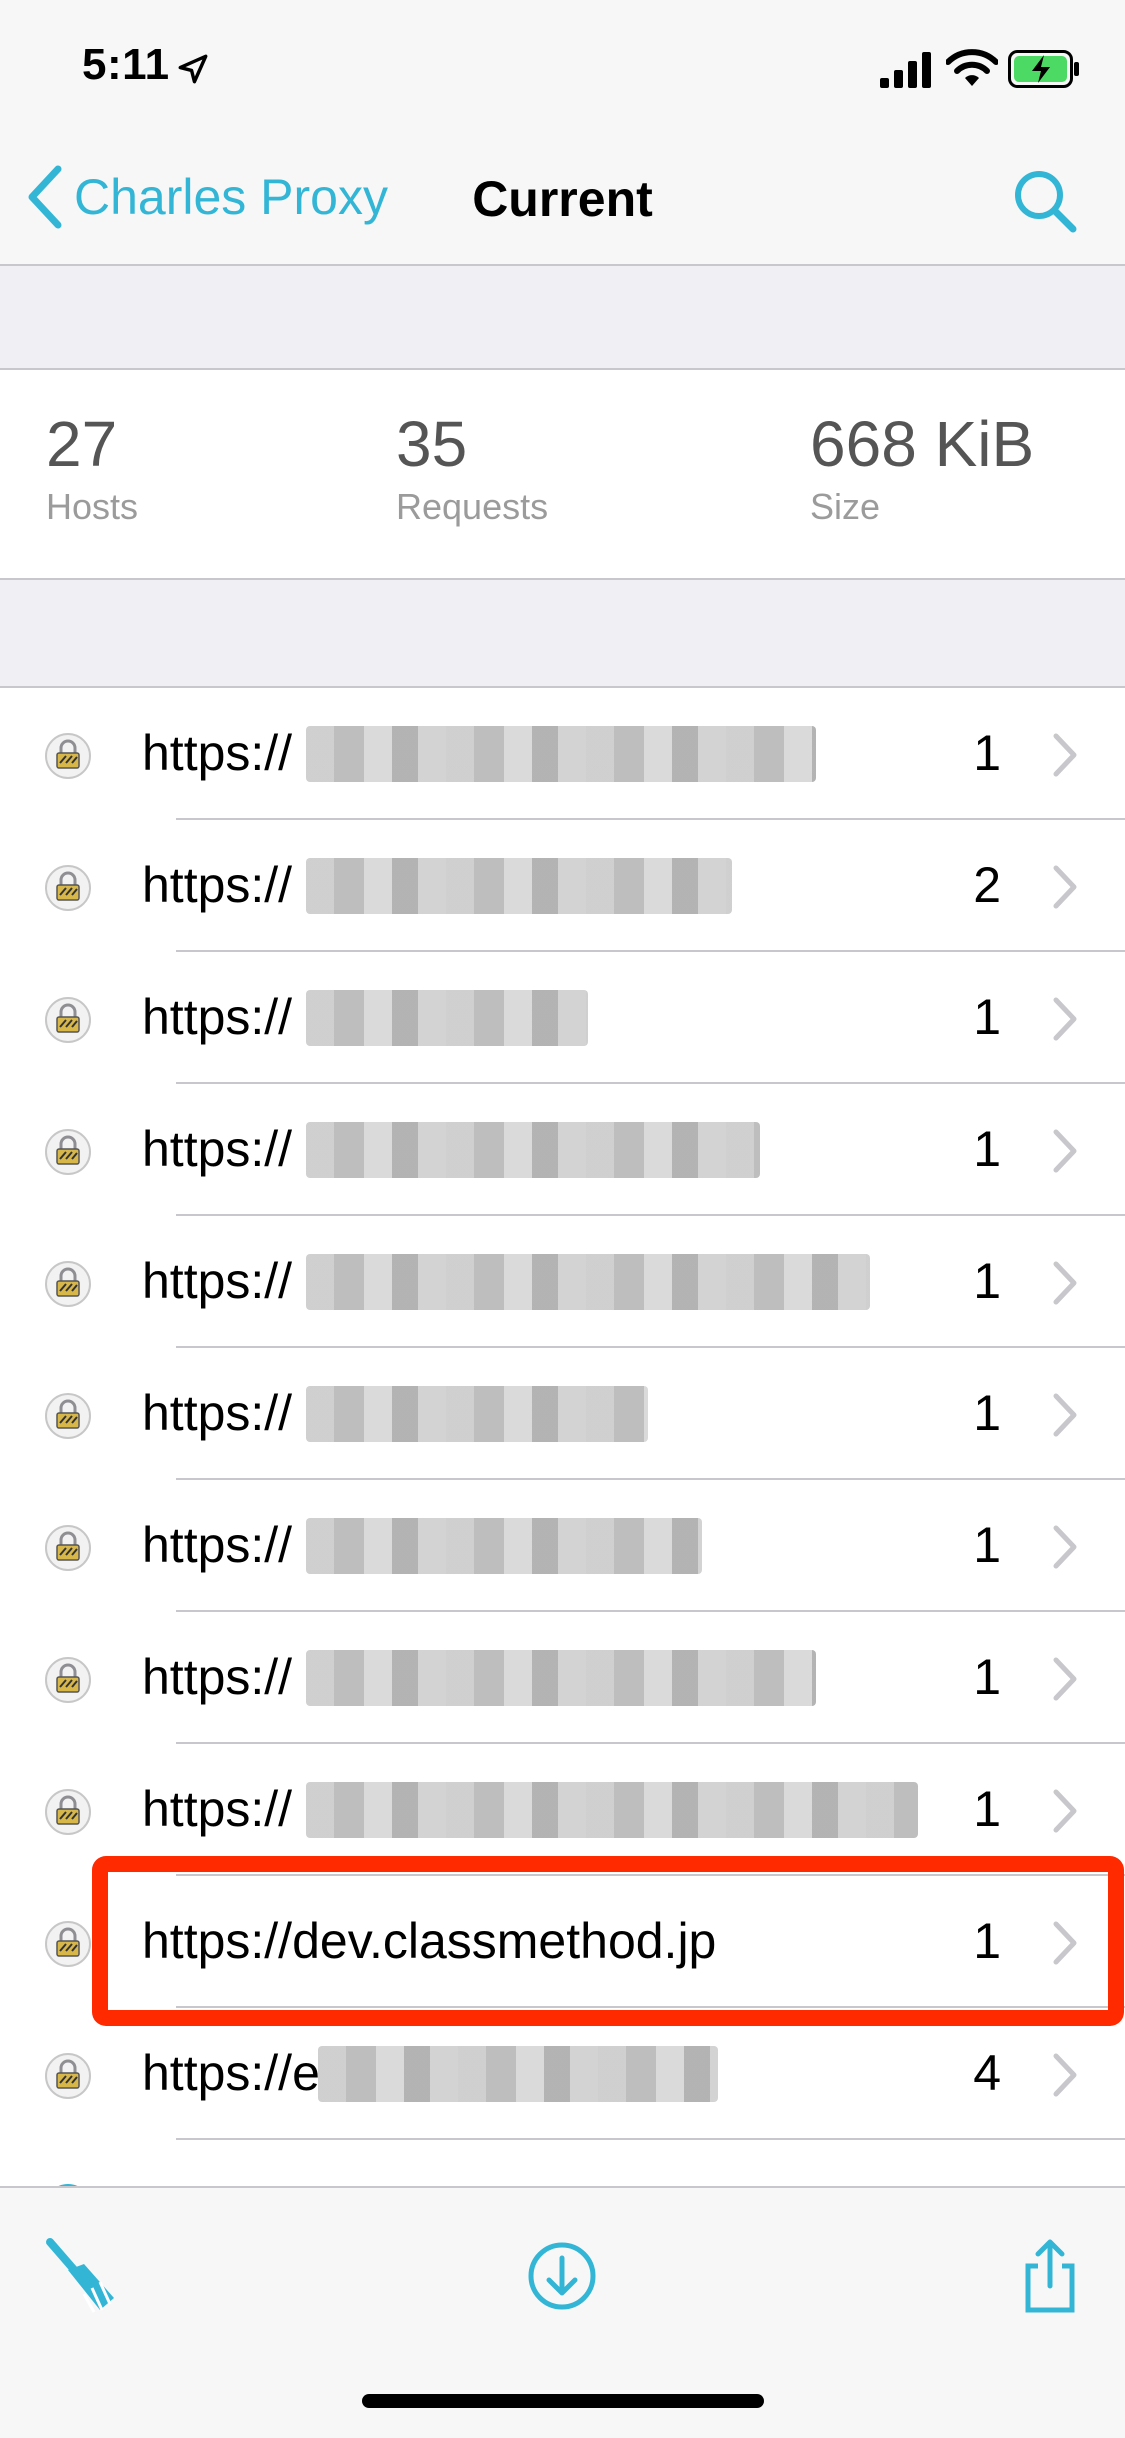 The width and height of the screenshot is (1125, 2438). What do you see at coordinates (92, 506) in the screenshot?
I see `hosts-label: Hosts` at bounding box center [92, 506].